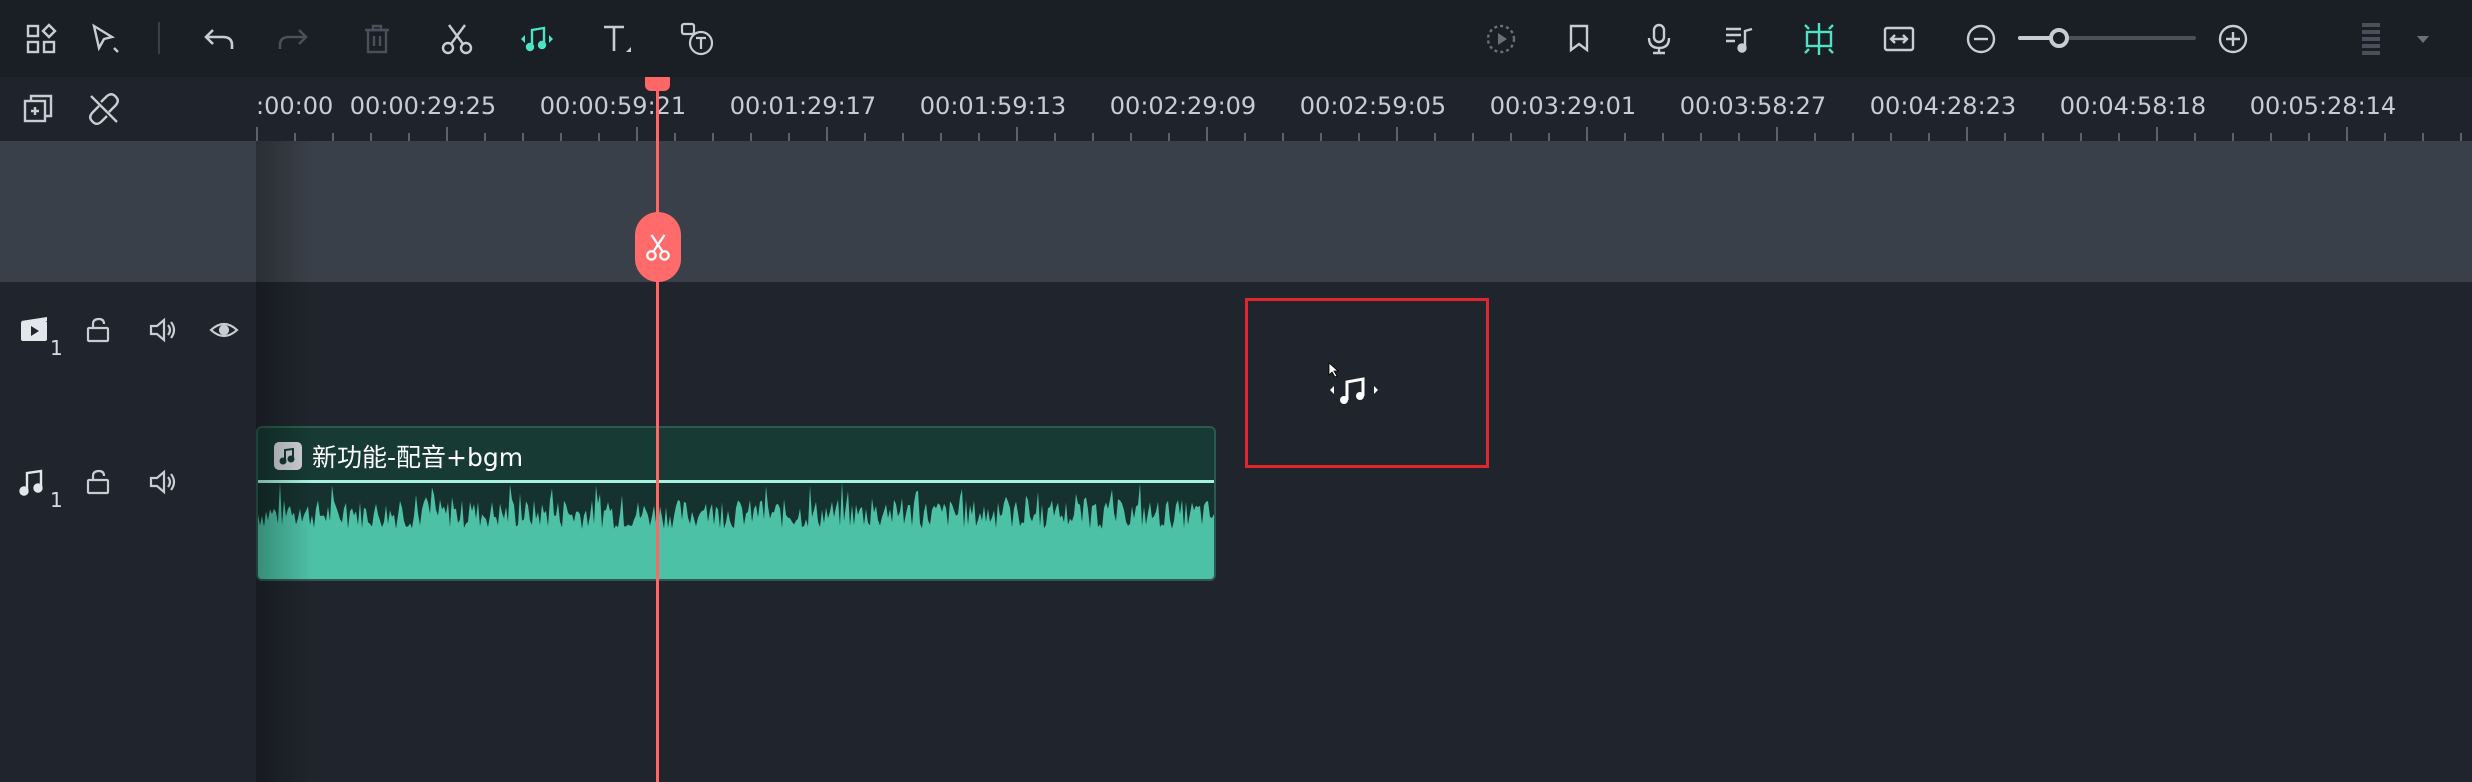 This screenshot has height=782, width=2472. What do you see at coordinates (56, 348) in the screenshot?
I see `video-track-number: 1` at bounding box center [56, 348].